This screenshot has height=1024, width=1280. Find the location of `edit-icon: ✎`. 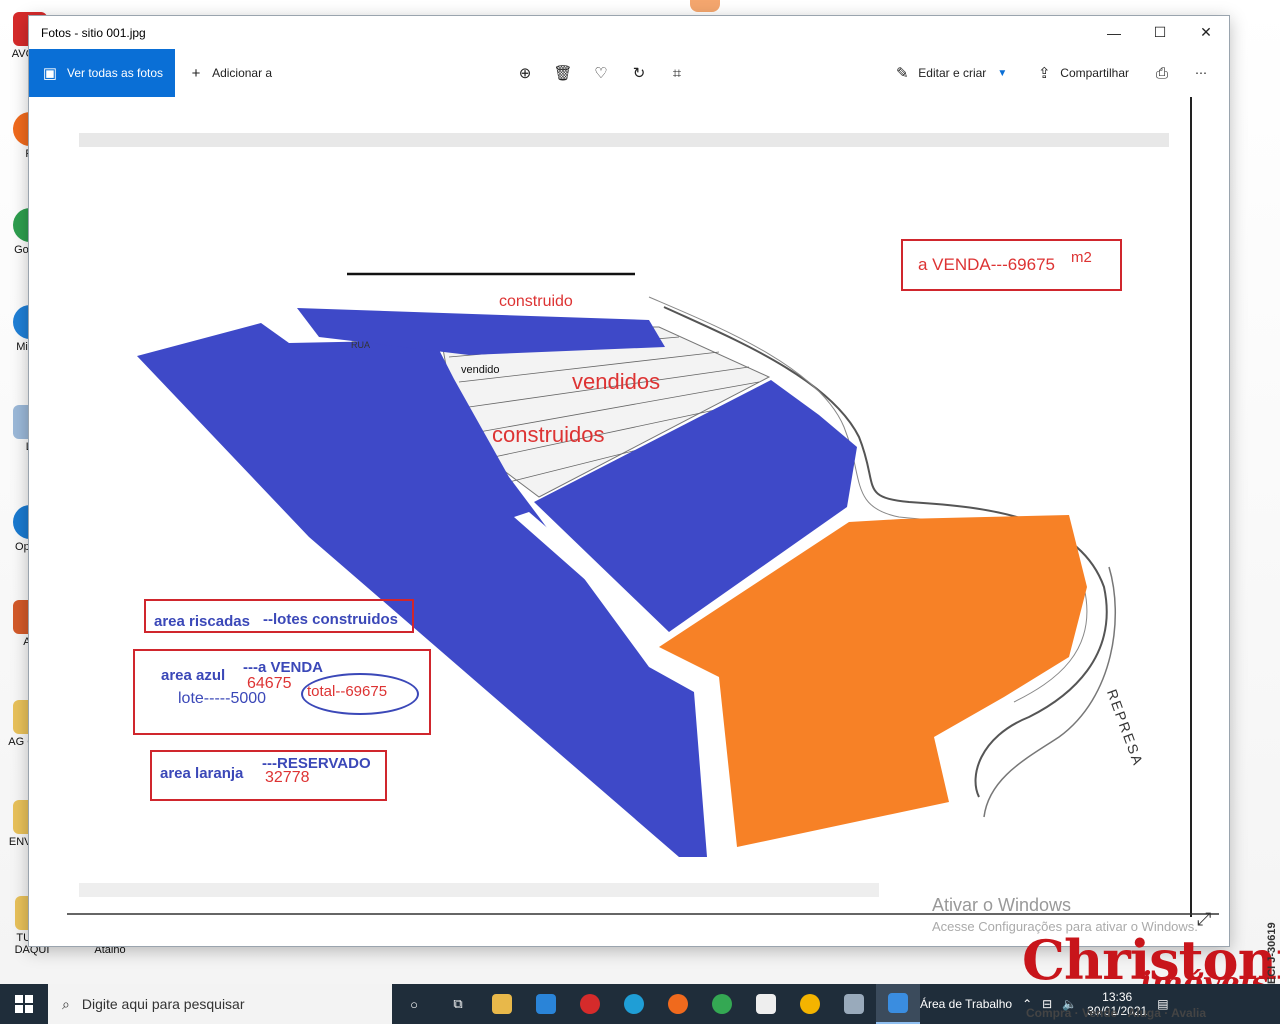

edit-icon: ✎ is located at coordinates (902, 73).